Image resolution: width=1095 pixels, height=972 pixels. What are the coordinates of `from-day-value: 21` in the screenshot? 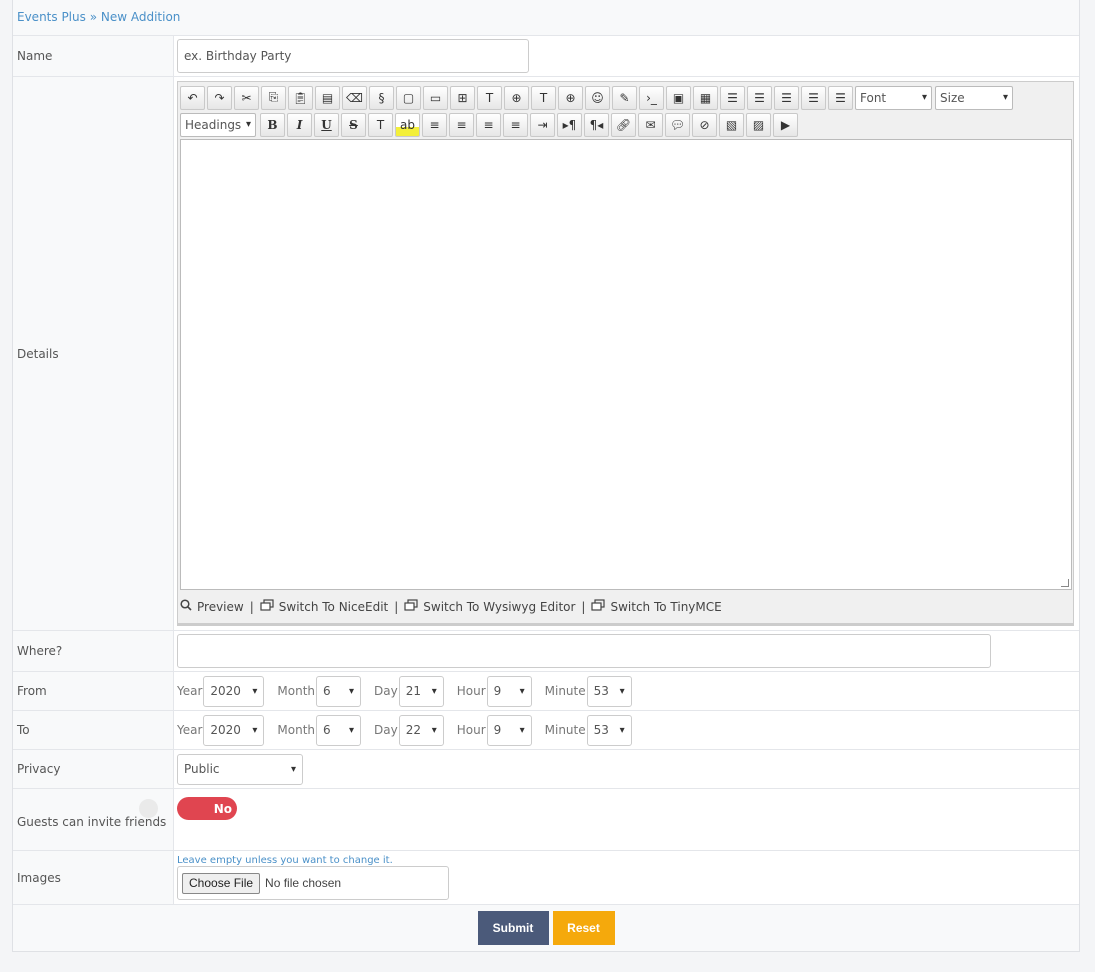 It's located at (413, 691).